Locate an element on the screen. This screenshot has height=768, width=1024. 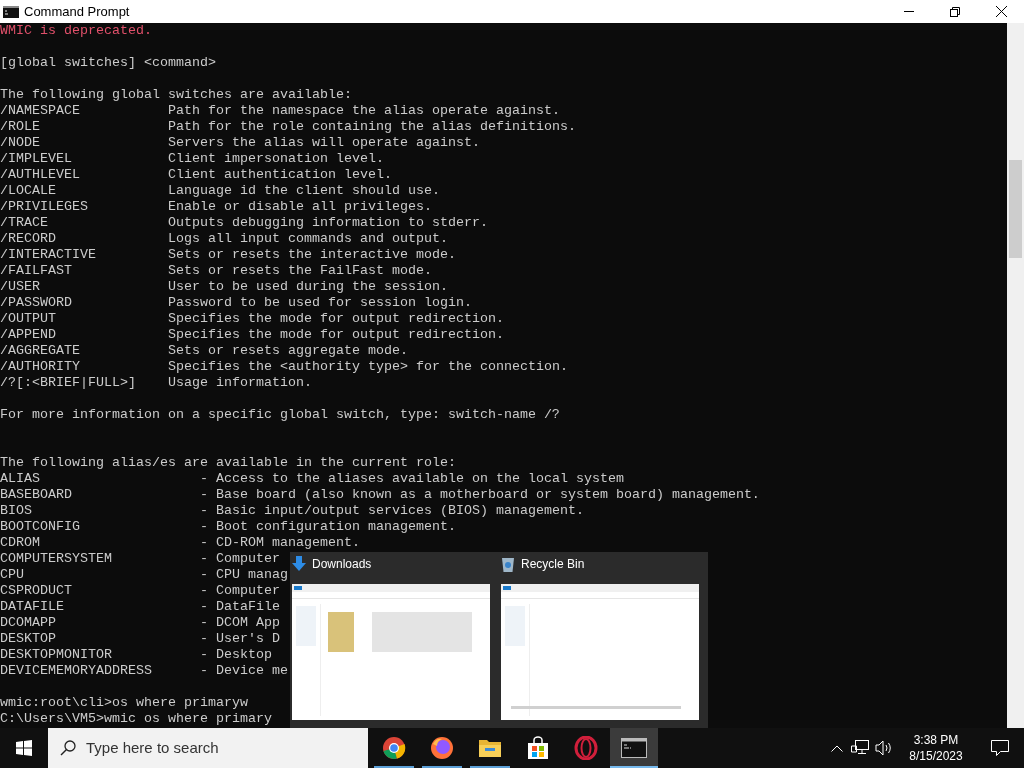
clock-button: 3:38 PM 8/15/2023 is located at coordinates (936, 748).